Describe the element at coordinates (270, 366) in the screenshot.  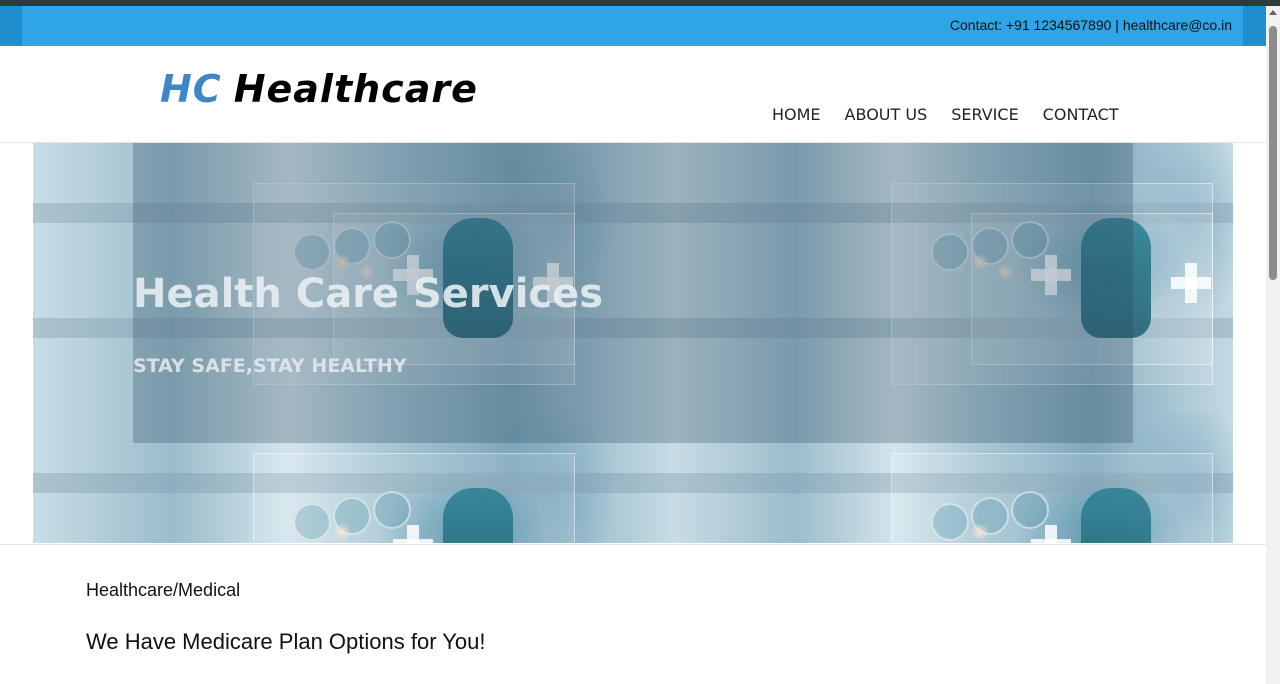
I see `hero-subtitle: STAY SAFE,STAY HEALTHY` at that location.